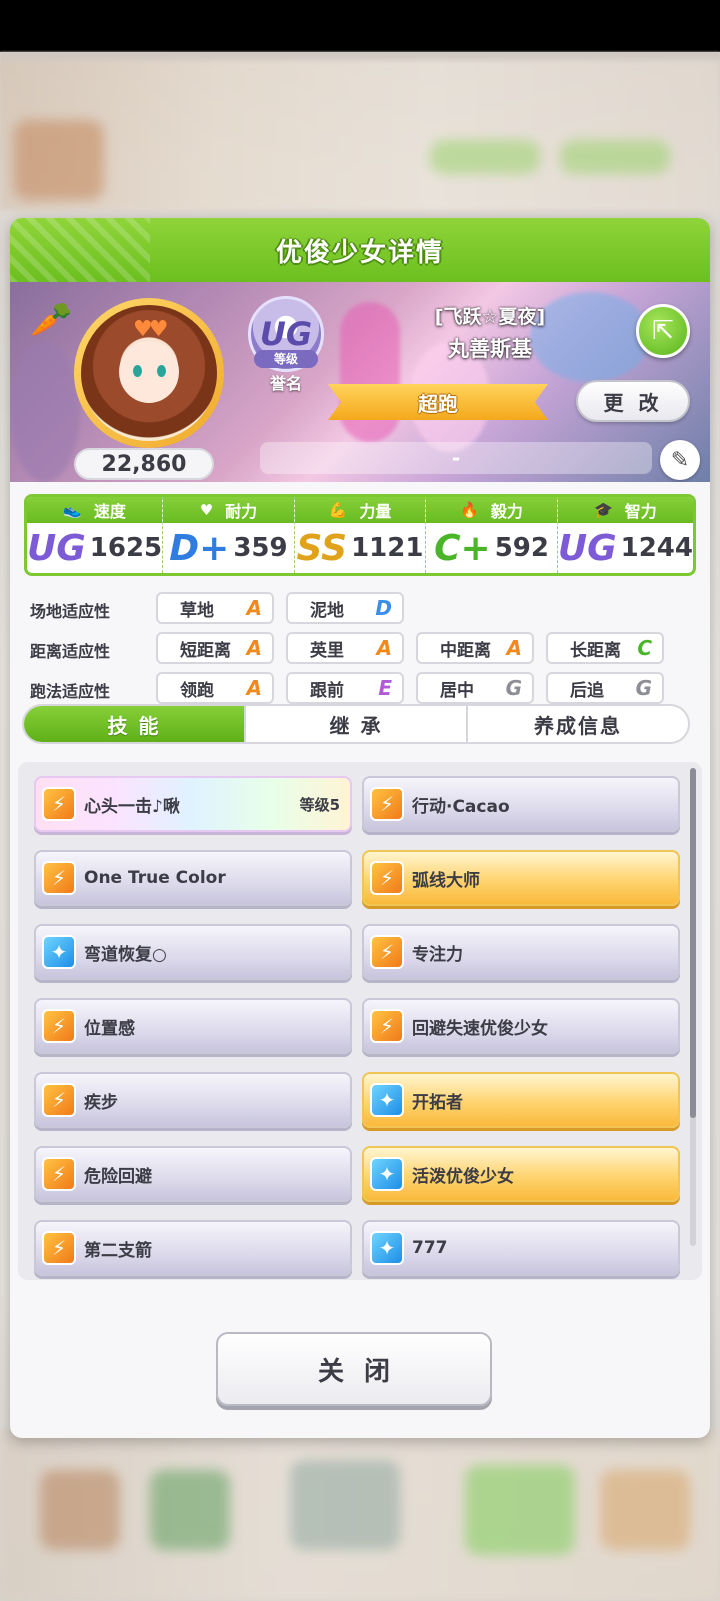  I want to click on character-title: [飞跃☆夏夜], so click(490, 317).